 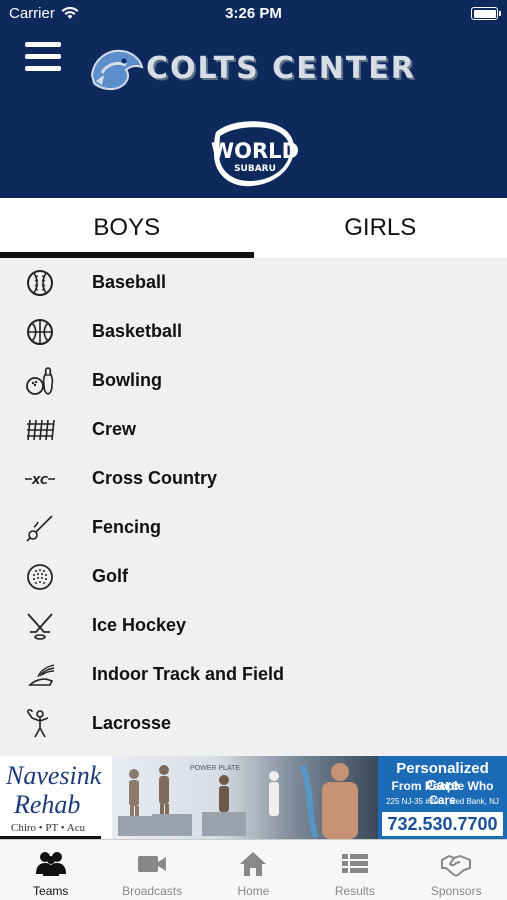 I want to click on video-camera-icon, so click(x=152, y=864).